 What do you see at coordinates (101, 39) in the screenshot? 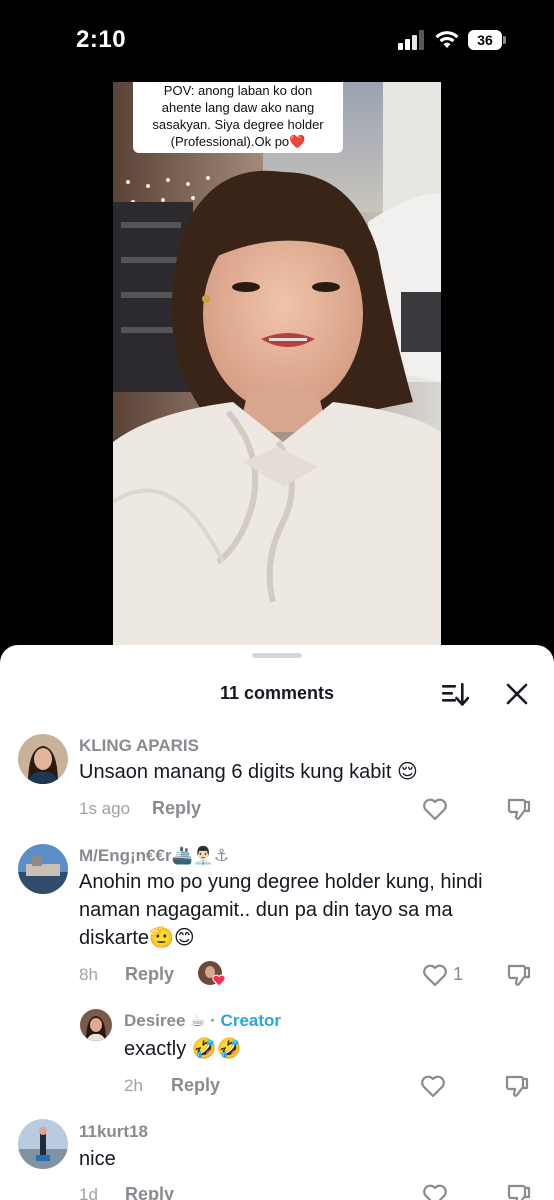
I see `status-time: 2:10` at bounding box center [101, 39].